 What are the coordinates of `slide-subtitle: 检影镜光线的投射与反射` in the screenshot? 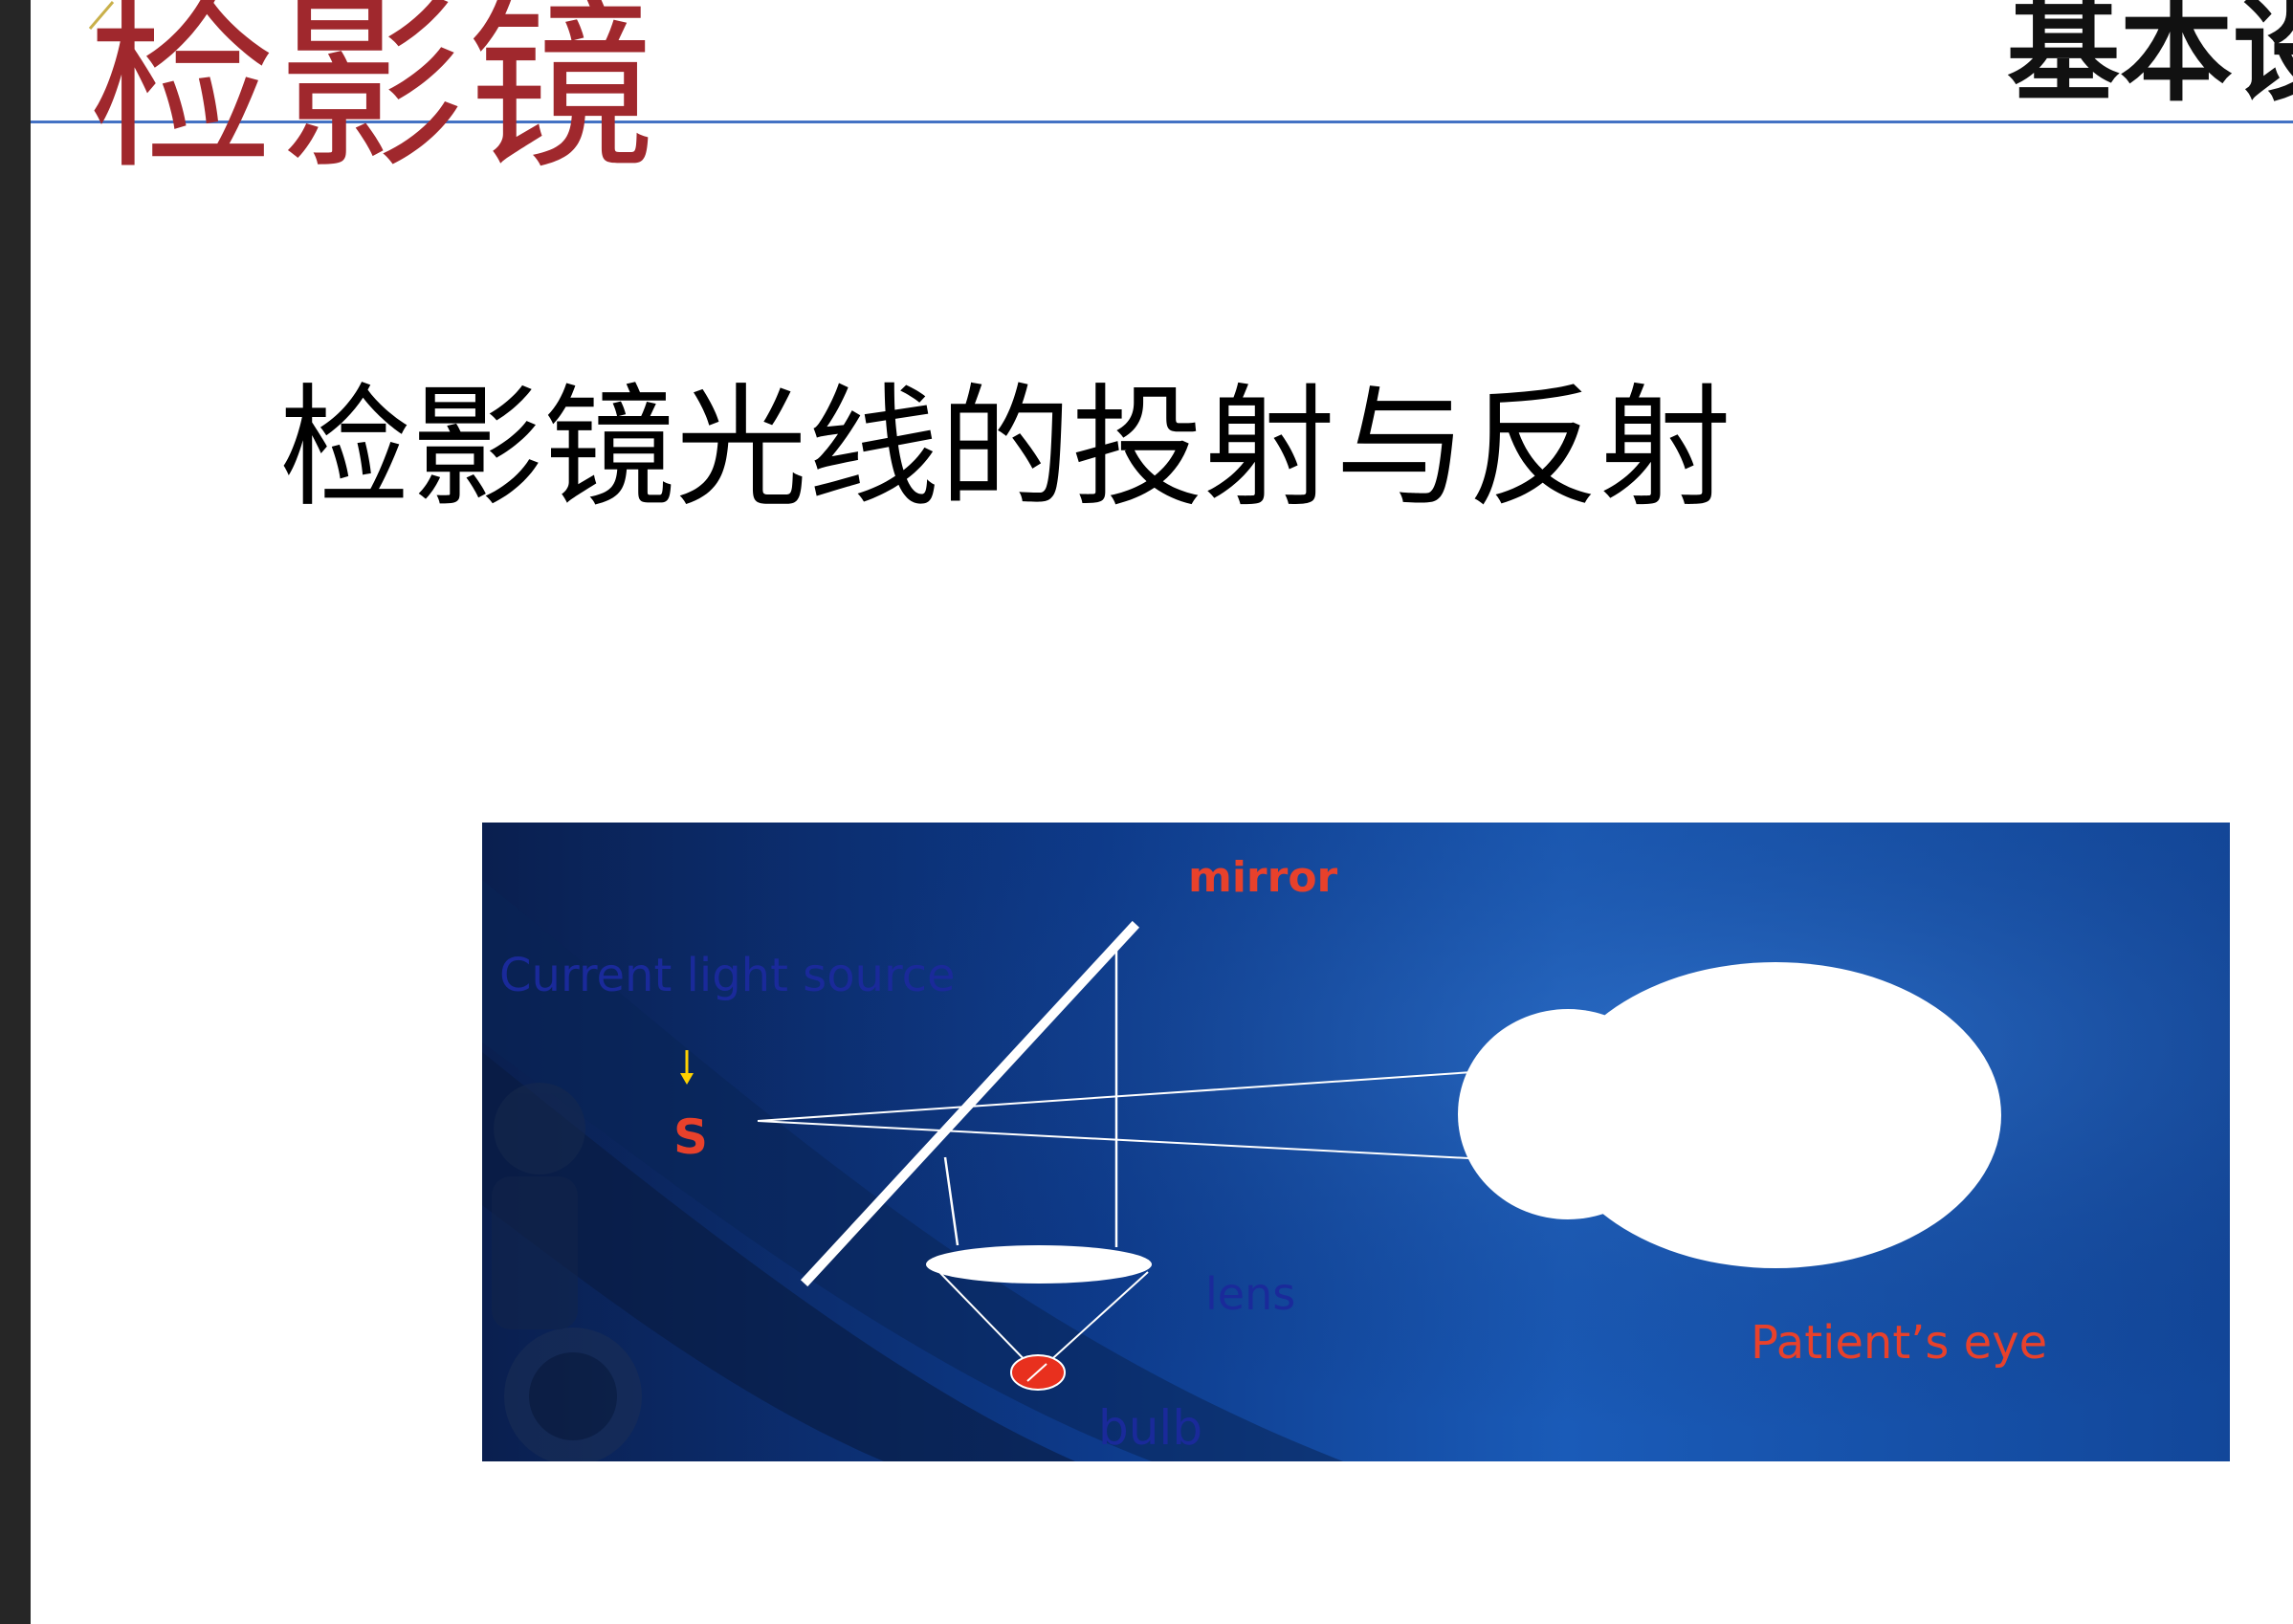 It's located at (1006, 448).